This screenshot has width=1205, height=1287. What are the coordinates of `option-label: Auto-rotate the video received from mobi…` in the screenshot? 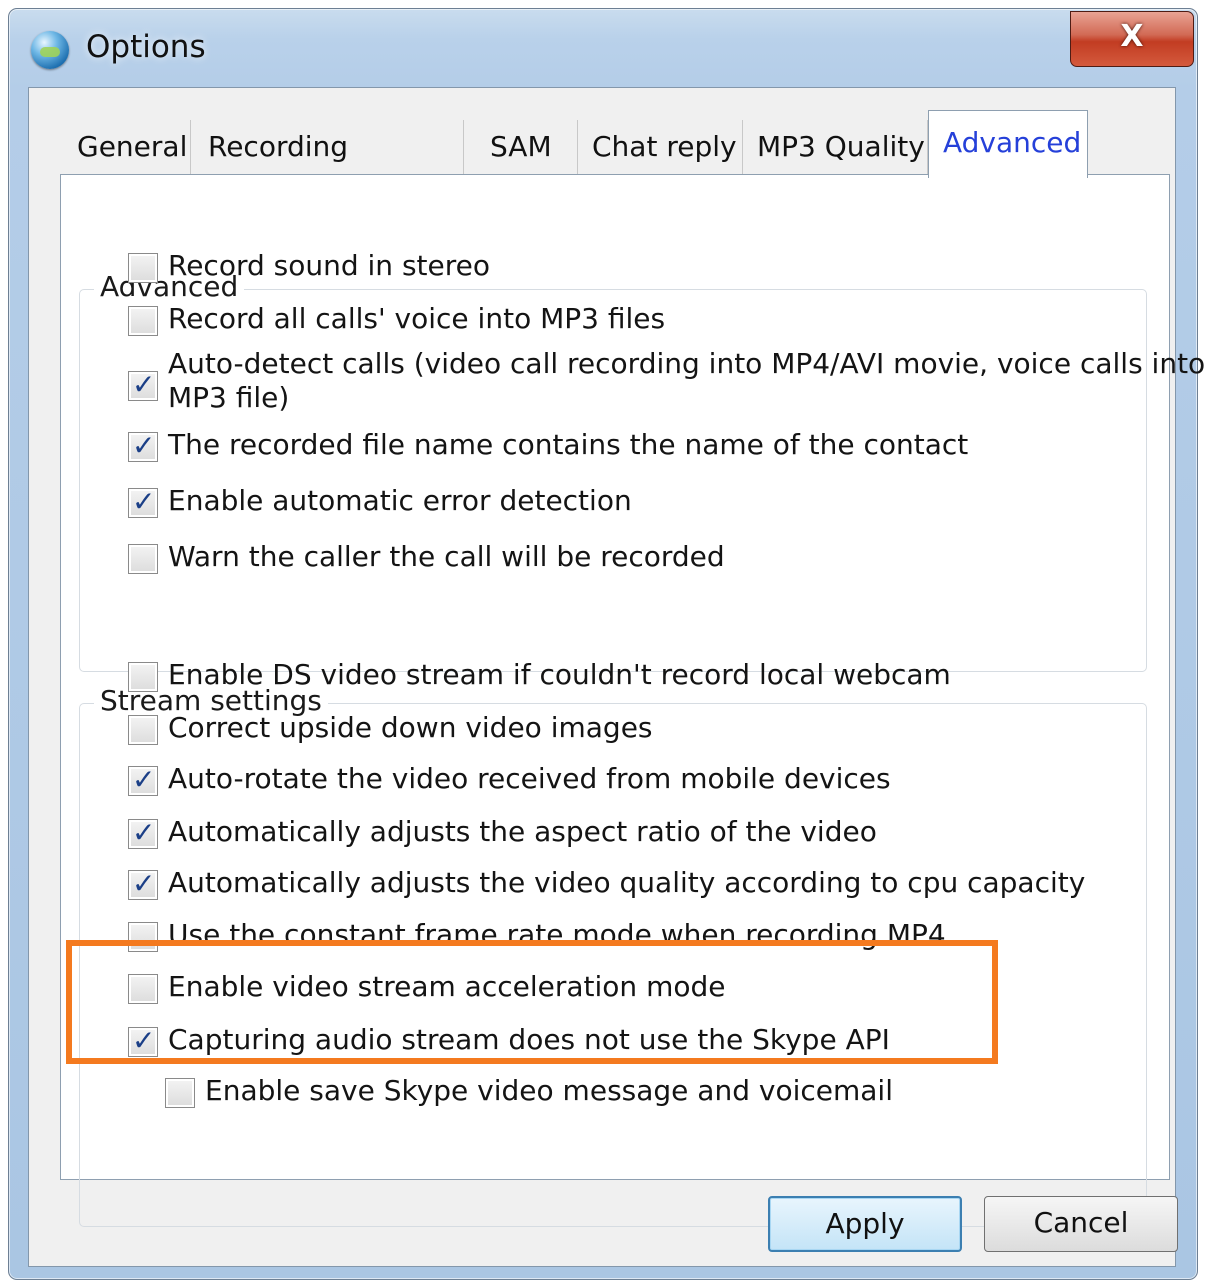 It's located at (529, 778).